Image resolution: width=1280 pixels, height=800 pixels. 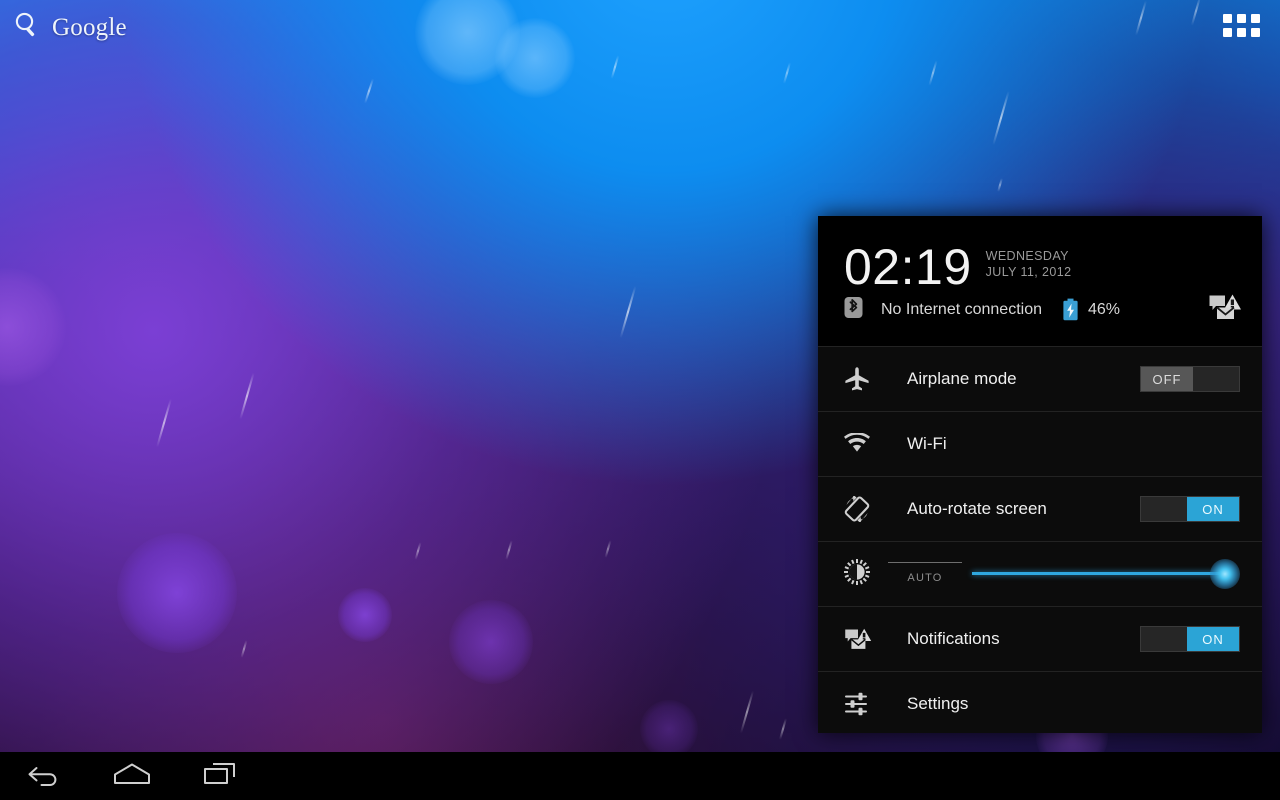 I want to click on nav-home-button, so click(x=132, y=776).